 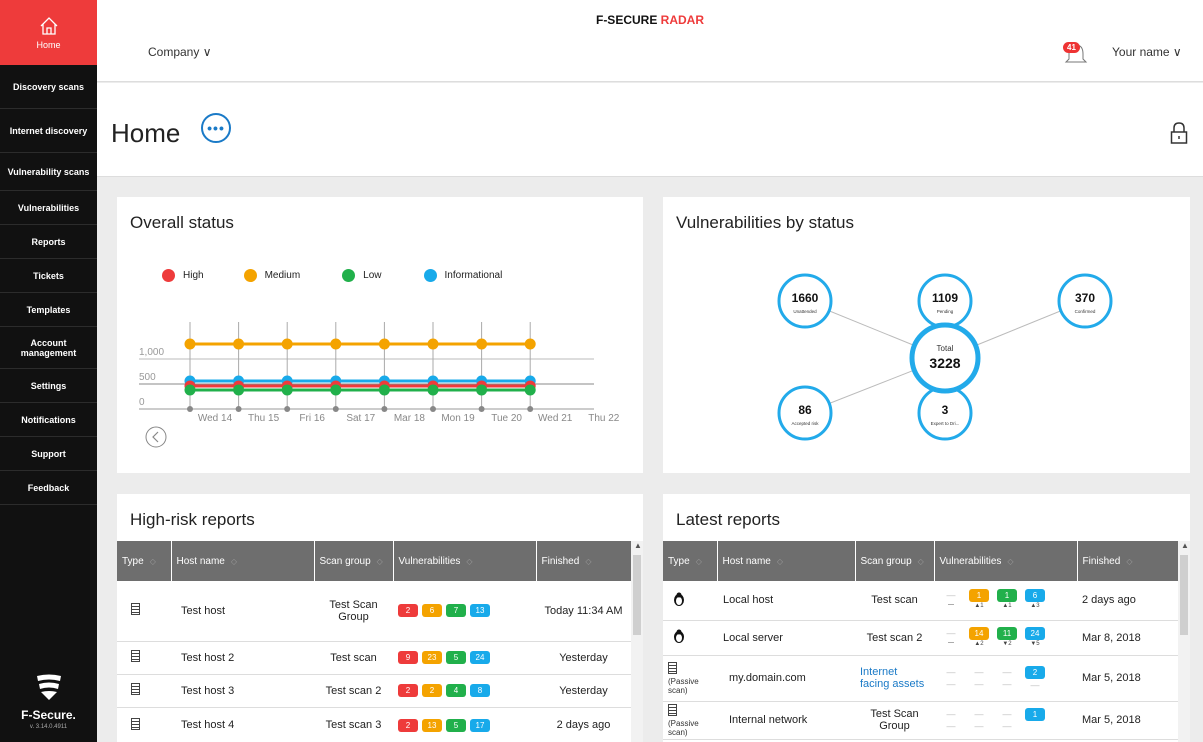 What do you see at coordinates (1085, 298) in the screenshot?
I see `status-node-value: 370` at bounding box center [1085, 298].